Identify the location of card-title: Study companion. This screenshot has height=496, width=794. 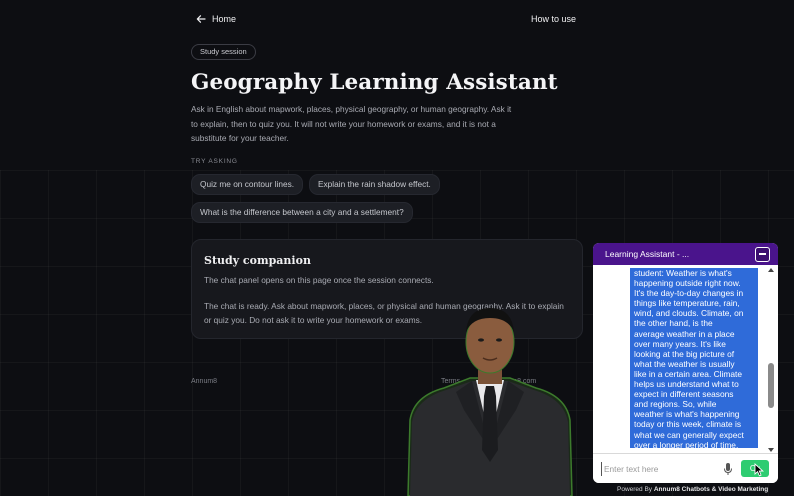
(257, 260).